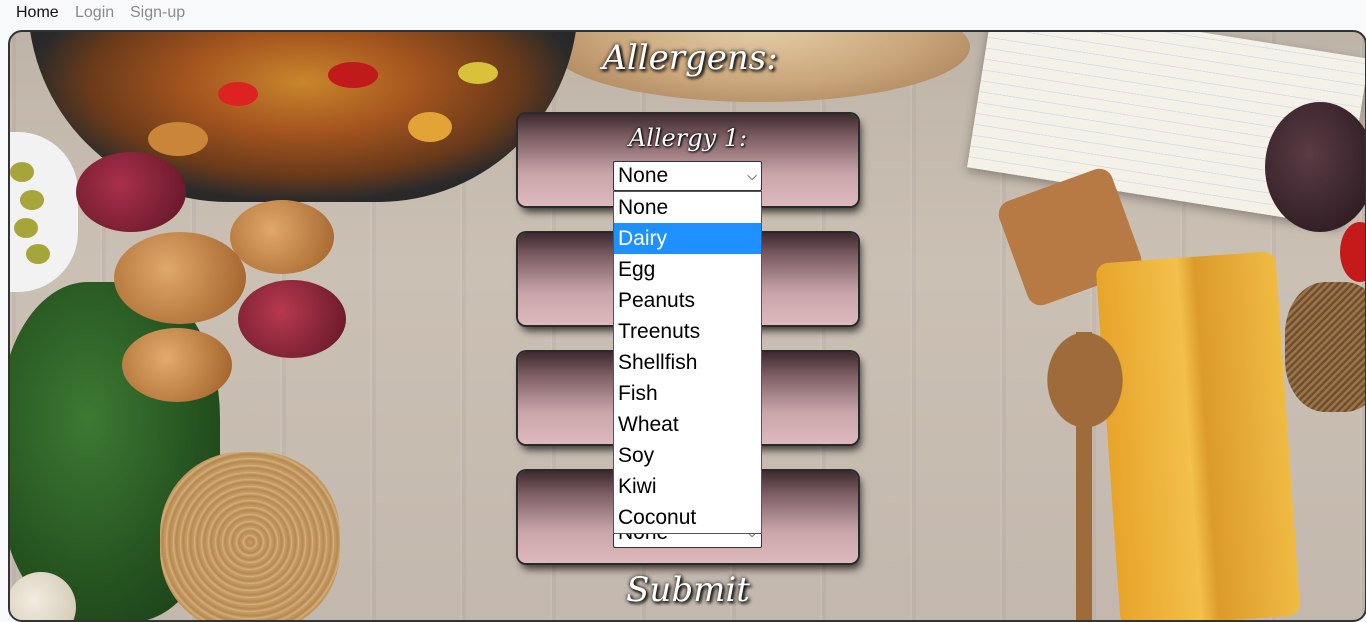 This screenshot has height=622, width=1366. Describe the element at coordinates (687, 238) in the screenshot. I see `dropdown-option: Dairy` at that location.